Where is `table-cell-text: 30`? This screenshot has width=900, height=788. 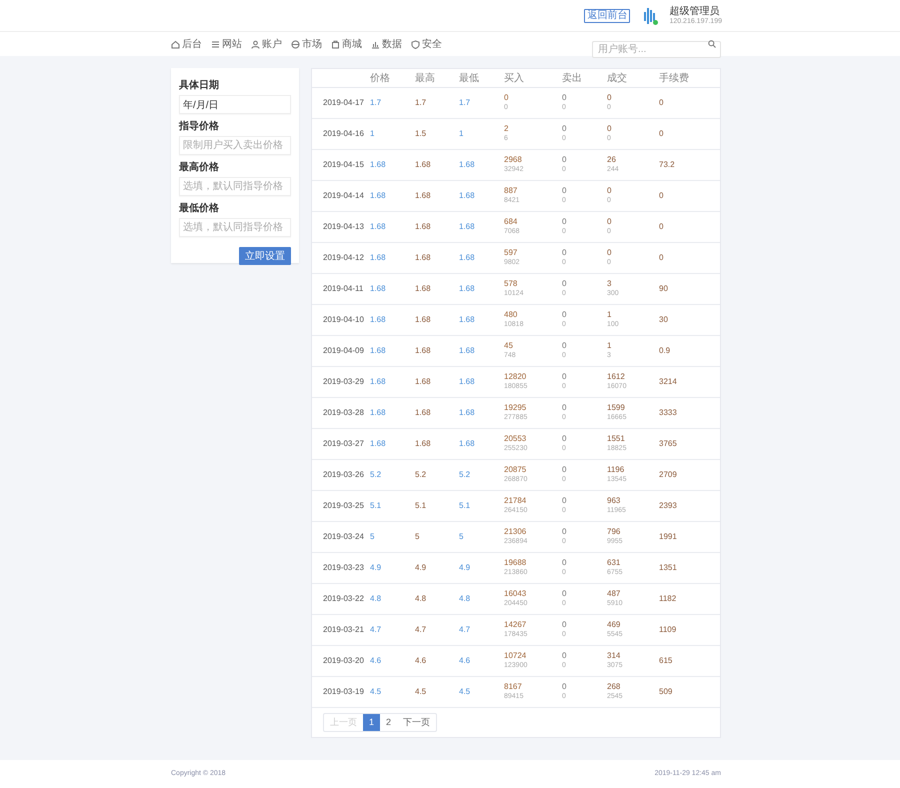
table-cell-text: 30 is located at coordinates (664, 320).